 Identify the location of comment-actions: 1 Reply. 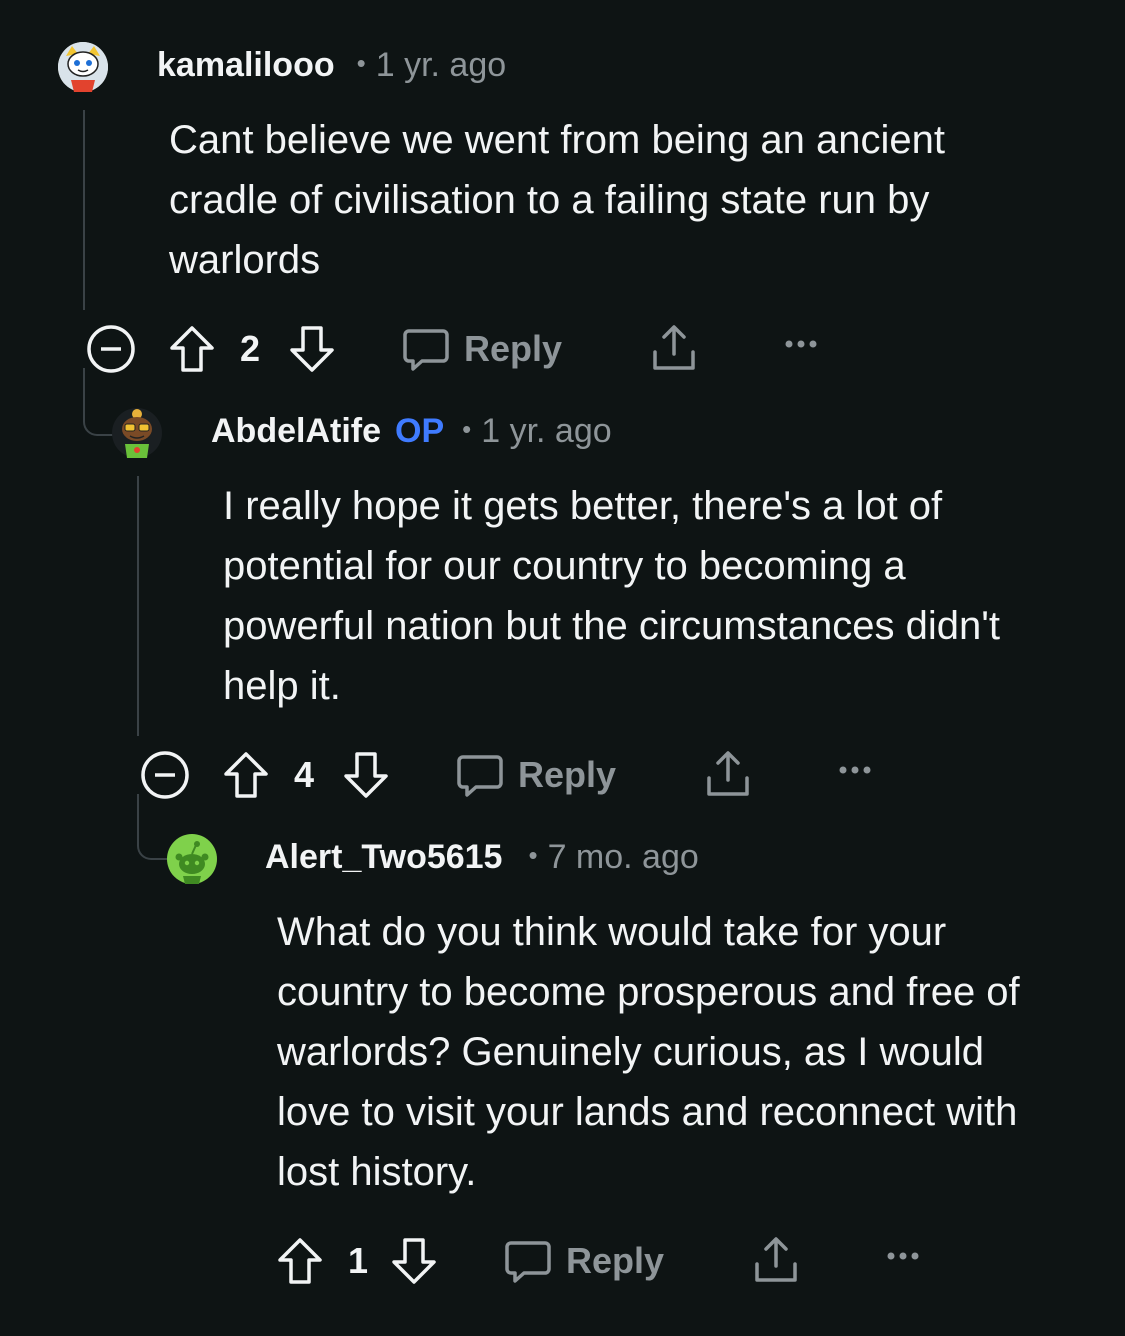
(562, 1260).